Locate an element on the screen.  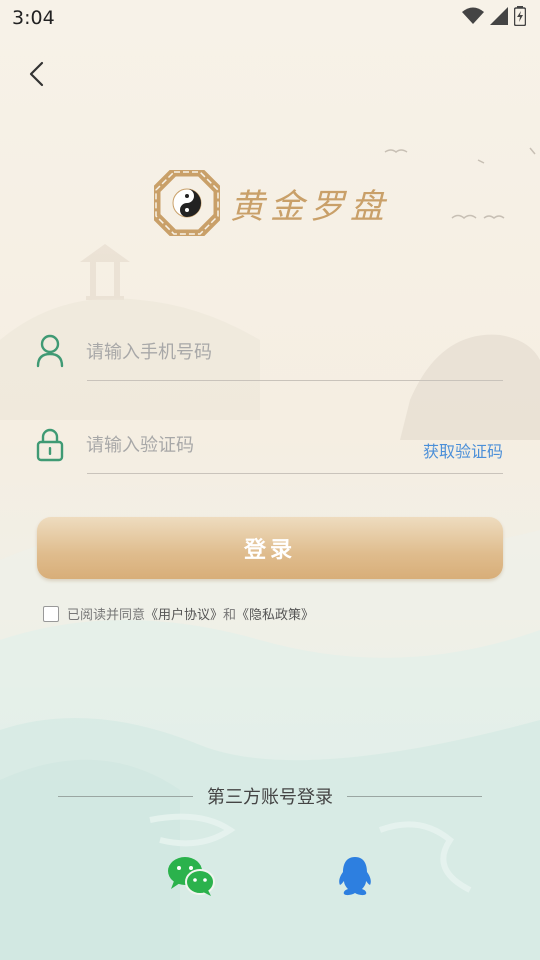
logo-text: 黄金罗盘 is located at coordinates (310, 206).